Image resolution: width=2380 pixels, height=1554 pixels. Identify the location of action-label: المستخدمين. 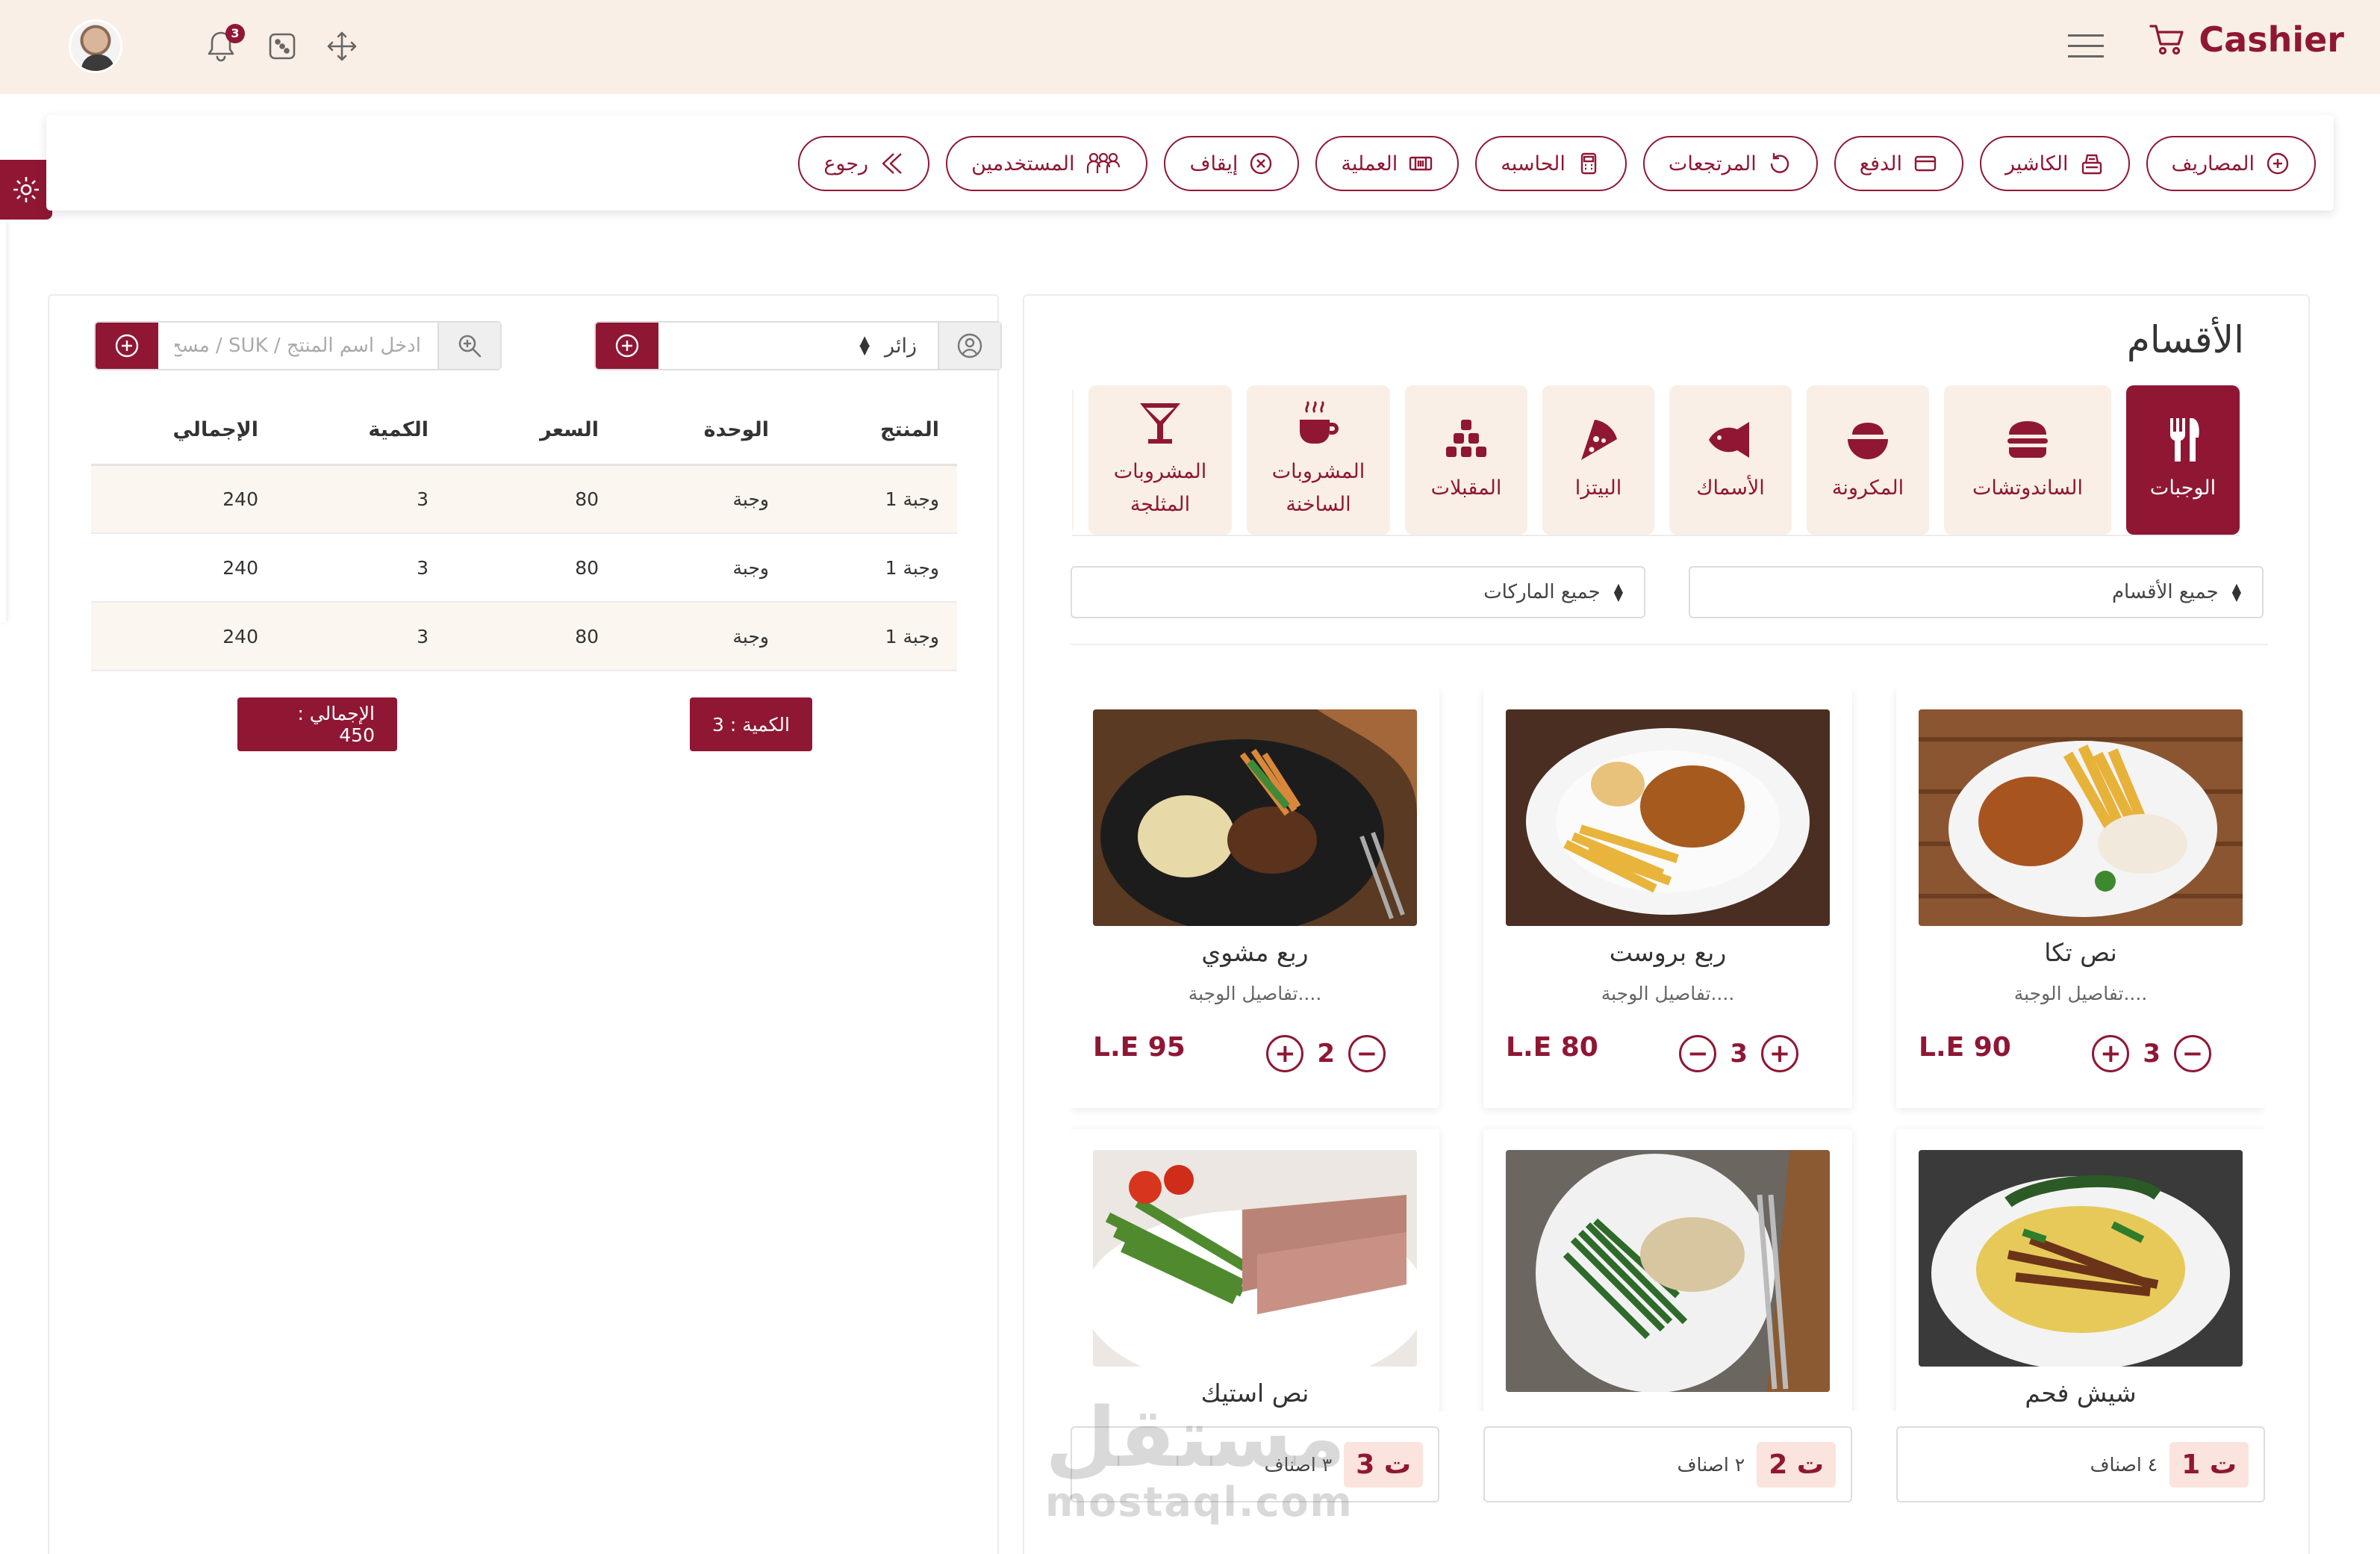
(1023, 164).